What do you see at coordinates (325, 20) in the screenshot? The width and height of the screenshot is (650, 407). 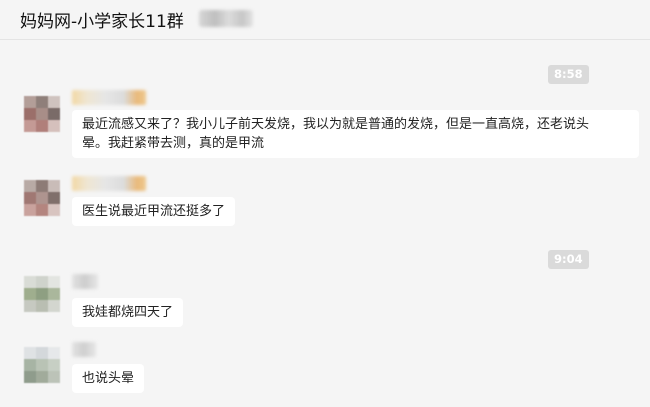 I see `chat-header: 妈妈网-小学家长11群` at bounding box center [325, 20].